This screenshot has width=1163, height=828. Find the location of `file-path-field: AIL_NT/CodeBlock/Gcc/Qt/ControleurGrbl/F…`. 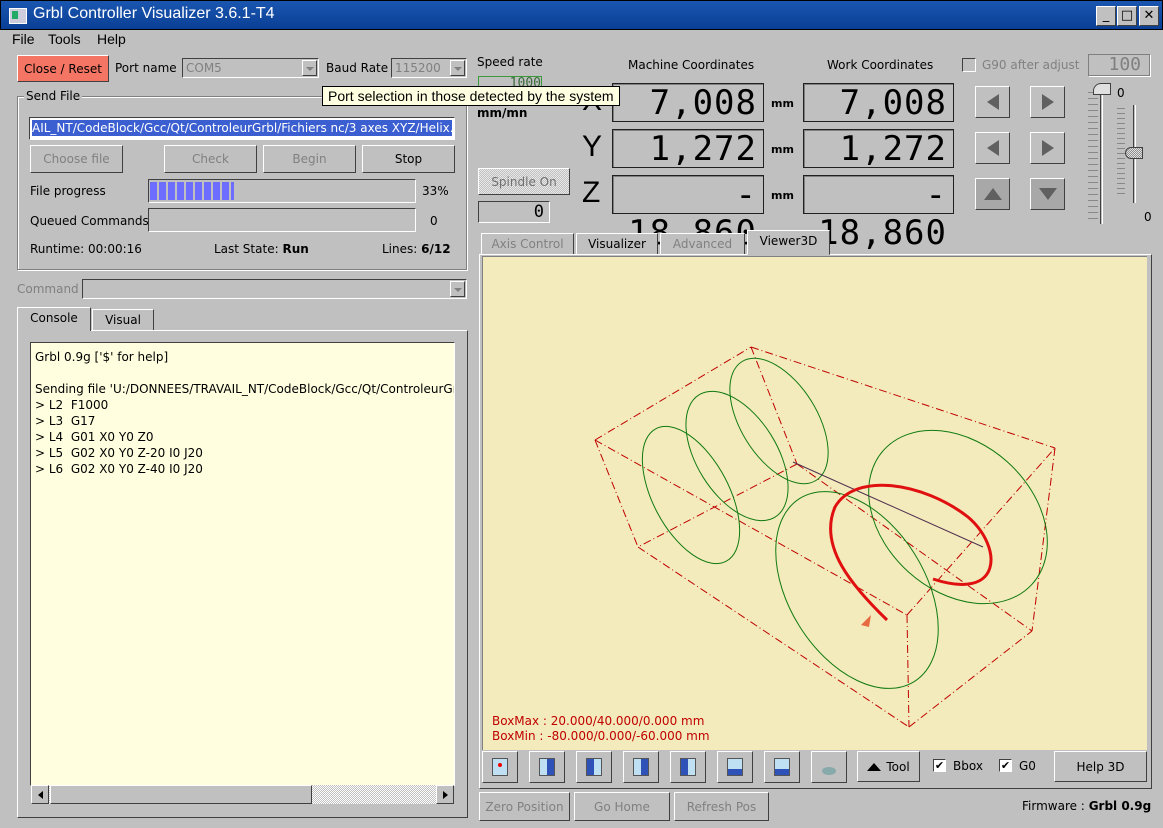

file-path-field: AIL_NT/CodeBlock/Gcc/Qt/ControleurGrbl/F… is located at coordinates (242, 128).